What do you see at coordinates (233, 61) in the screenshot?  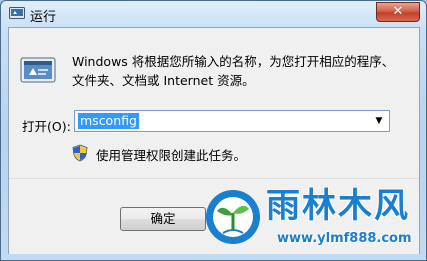 I see `description-line-1: Windows 将根据您所输入的名称，为您打开相应的程序、` at bounding box center [233, 61].